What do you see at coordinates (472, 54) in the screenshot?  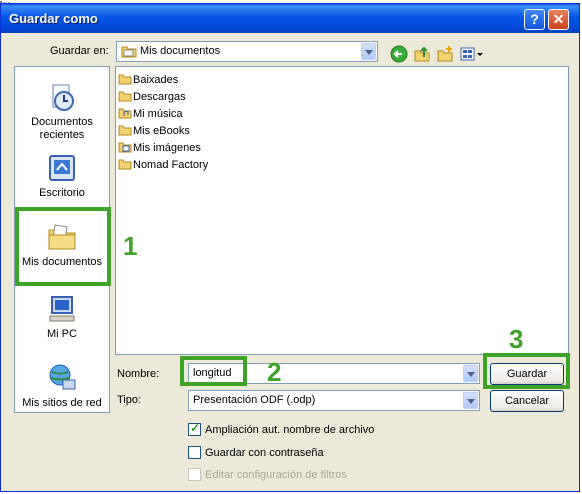 I see `views-menu-icon` at bounding box center [472, 54].